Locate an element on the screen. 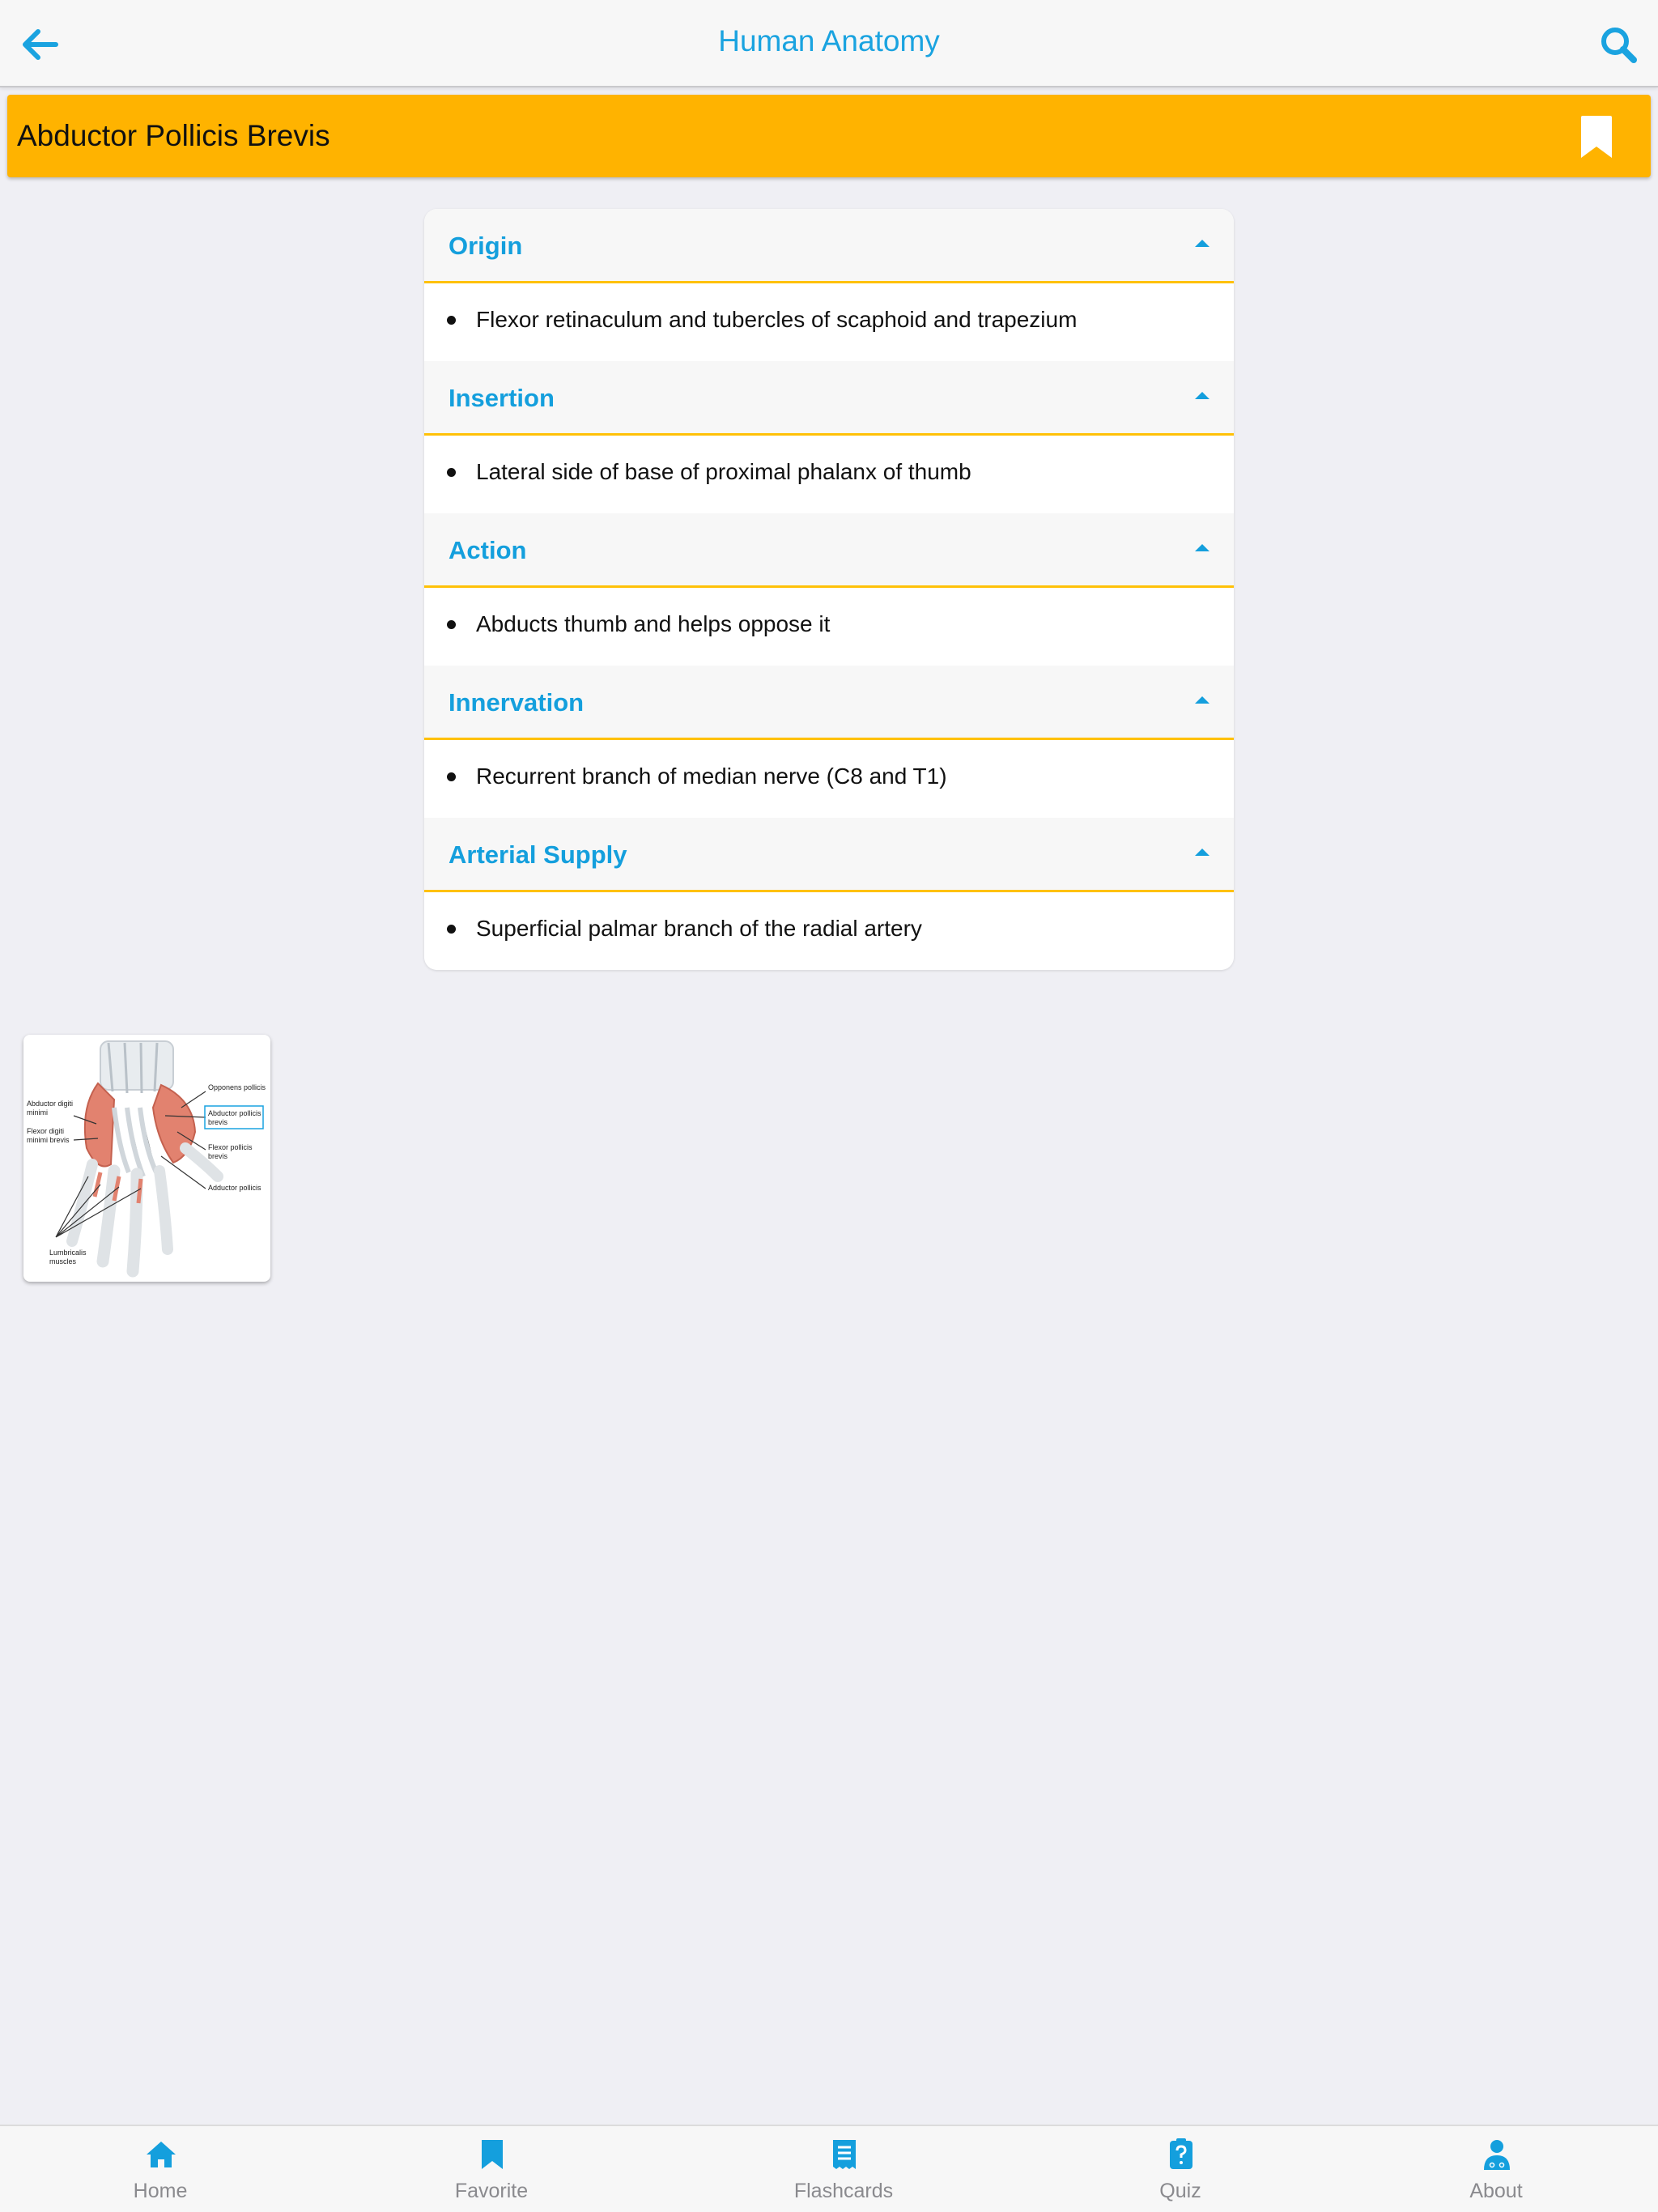 Image resolution: width=1658 pixels, height=2212 pixels. search-button is located at coordinates (1618, 44).